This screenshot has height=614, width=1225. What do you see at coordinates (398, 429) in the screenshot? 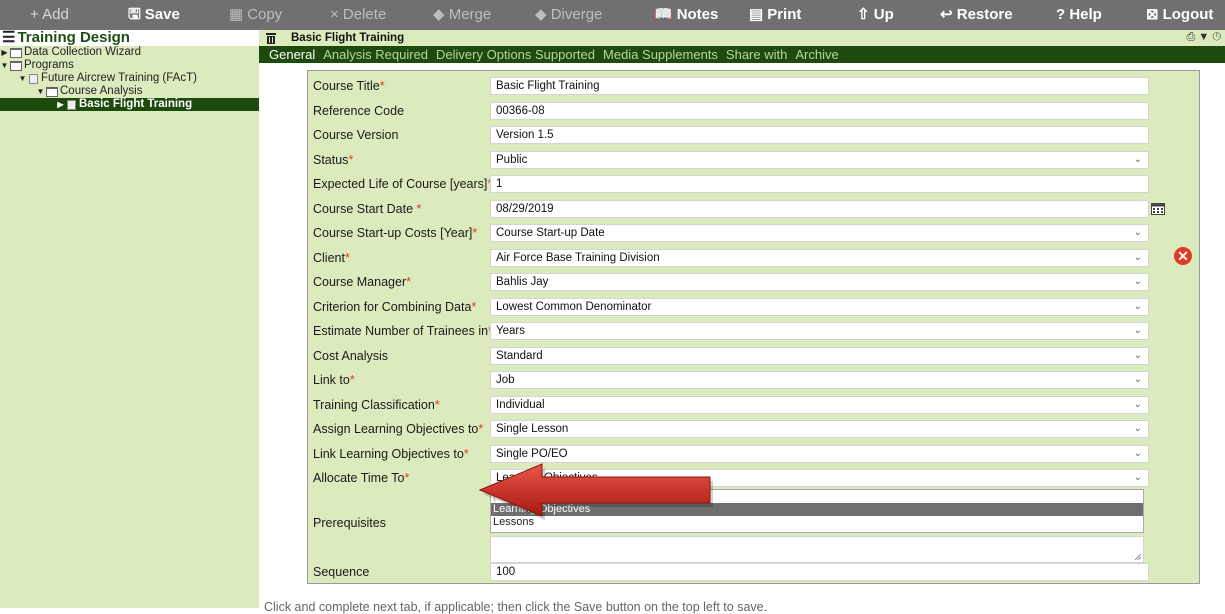
I see `field-label: Assign Learning Objectives to*` at bounding box center [398, 429].